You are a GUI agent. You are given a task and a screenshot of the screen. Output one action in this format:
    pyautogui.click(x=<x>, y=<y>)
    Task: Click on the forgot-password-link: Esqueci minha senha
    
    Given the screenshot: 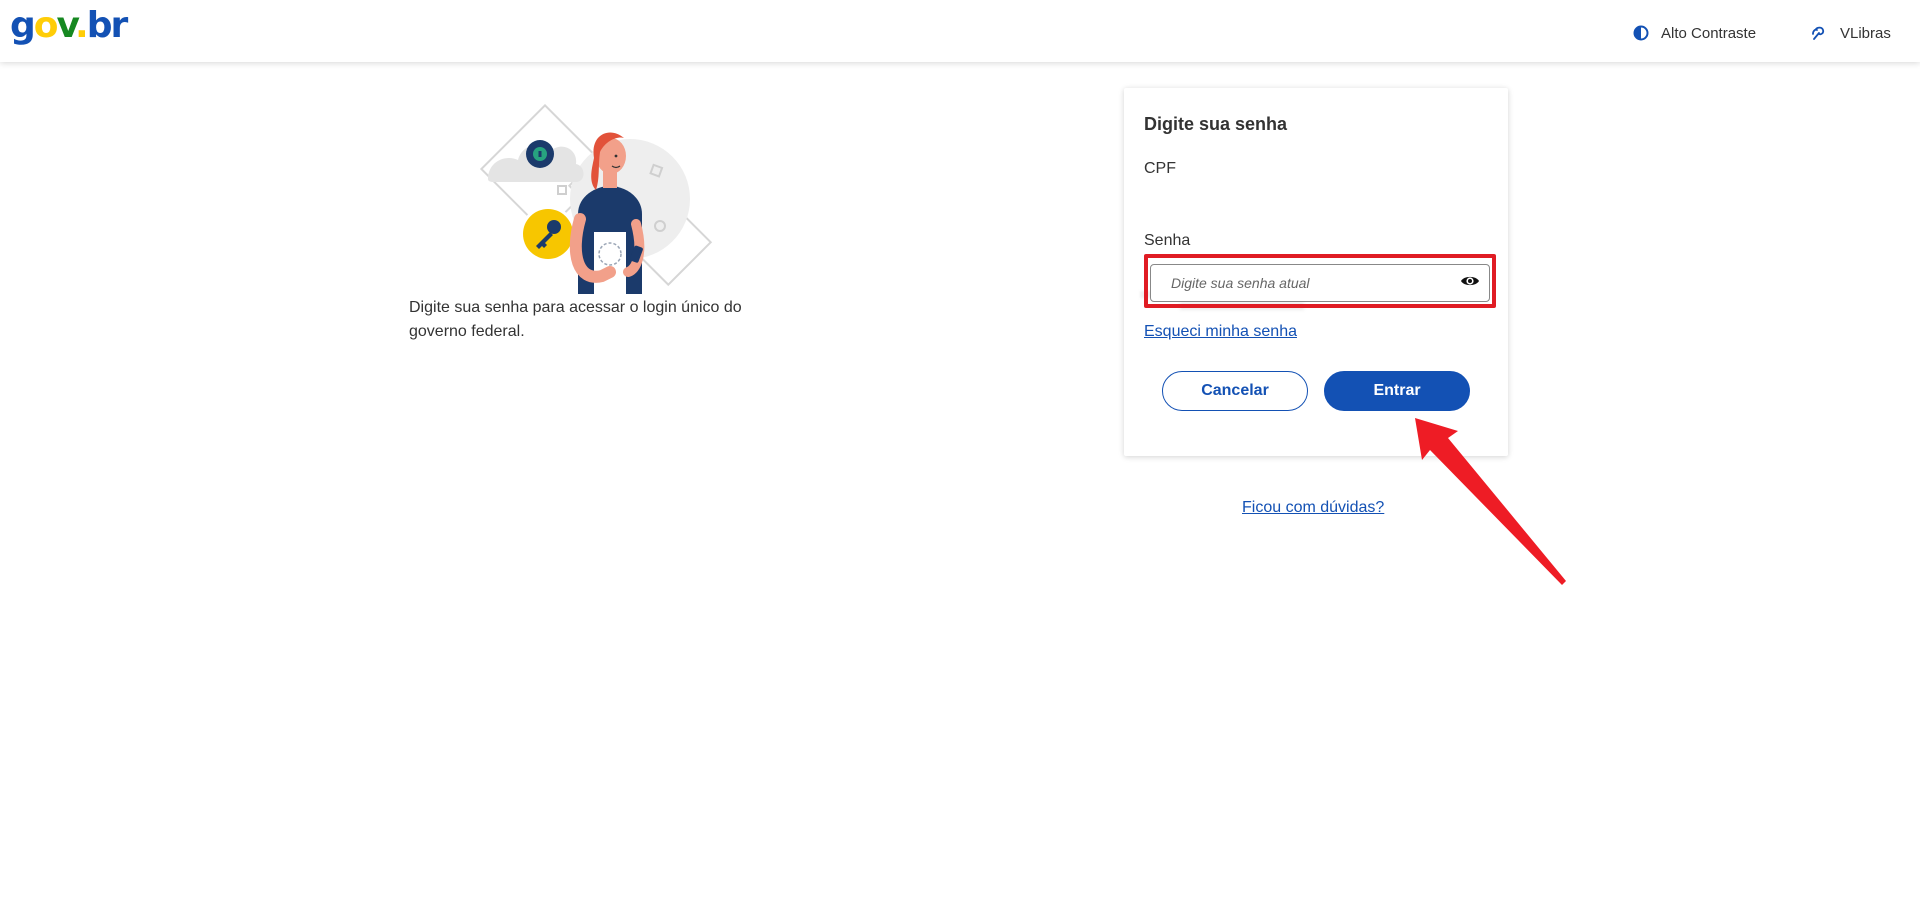 What is the action you would take?
    pyautogui.click(x=1220, y=332)
    